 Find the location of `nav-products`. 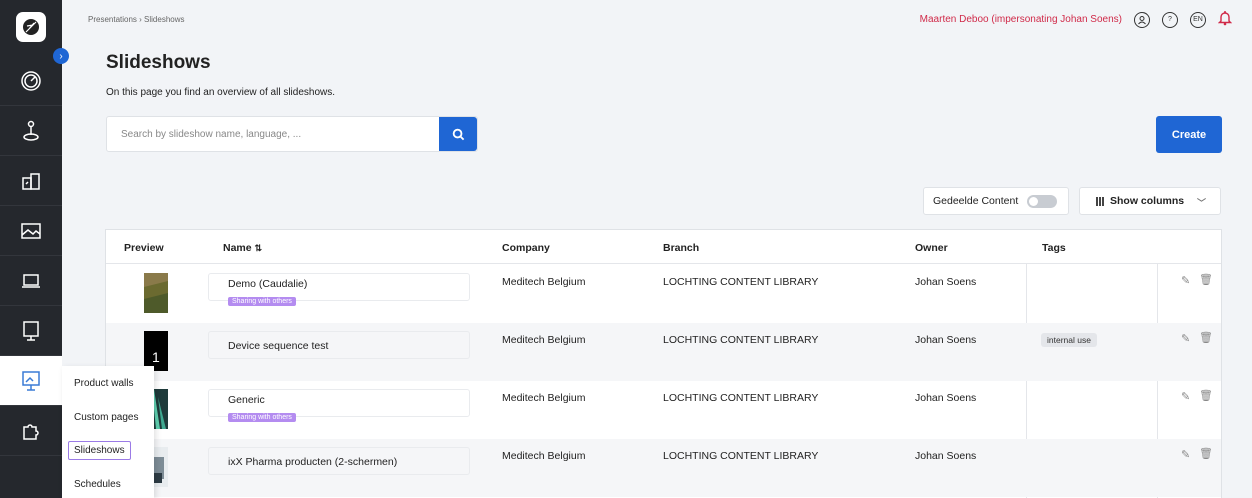

nav-products is located at coordinates (31, 181).